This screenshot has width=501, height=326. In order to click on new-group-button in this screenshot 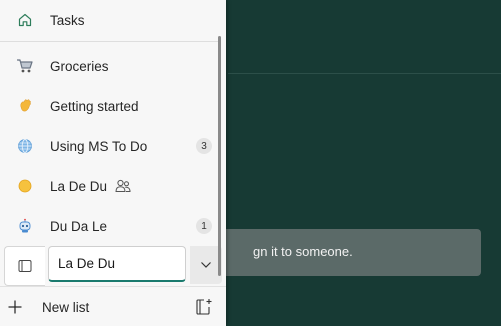, I will do `click(204, 307)`.